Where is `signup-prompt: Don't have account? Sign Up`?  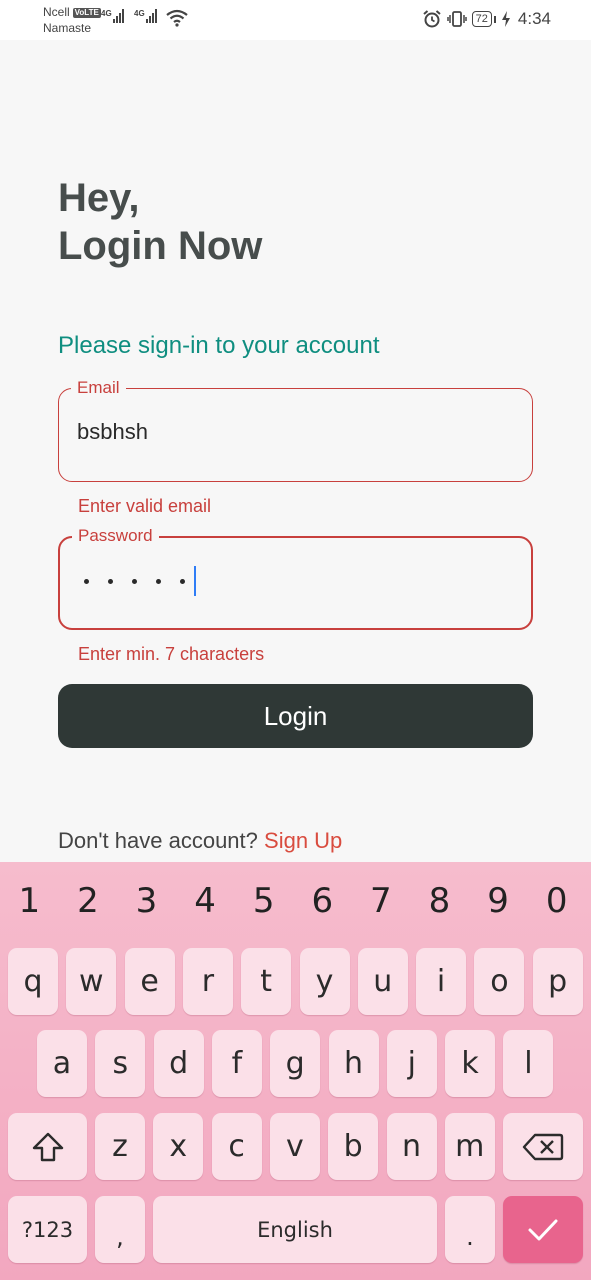
signup-prompt: Don't have account? Sign Up is located at coordinates (200, 841).